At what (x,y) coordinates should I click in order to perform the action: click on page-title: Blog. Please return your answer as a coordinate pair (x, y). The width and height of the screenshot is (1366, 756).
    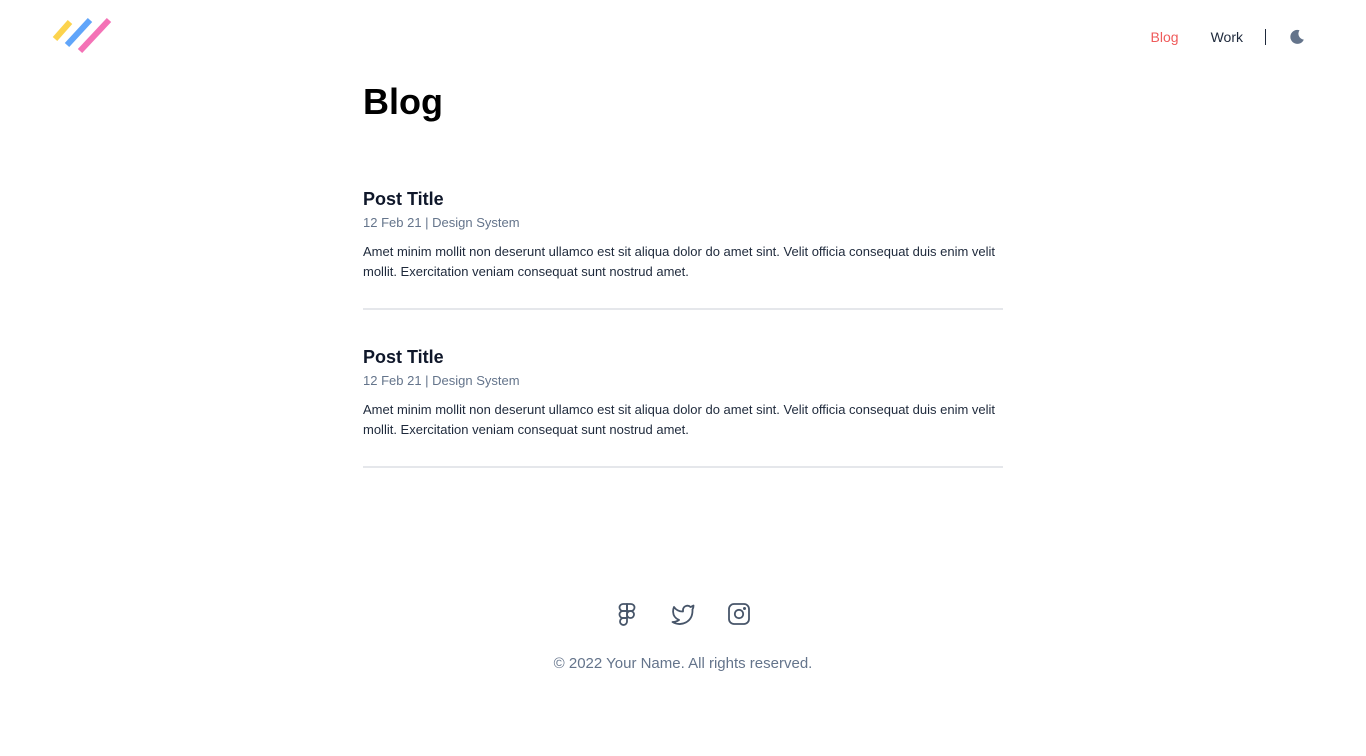
    Looking at the image, I should click on (403, 101).